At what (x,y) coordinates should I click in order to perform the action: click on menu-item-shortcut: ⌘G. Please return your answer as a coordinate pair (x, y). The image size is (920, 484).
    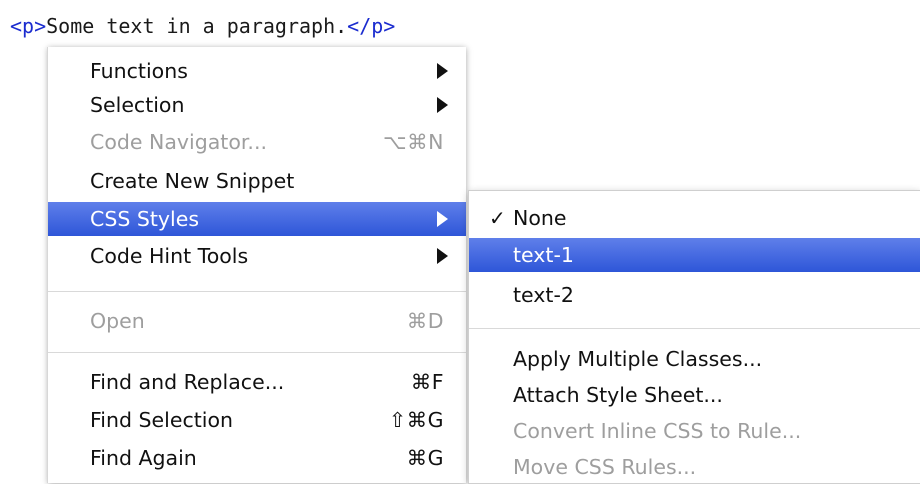
    Looking at the image, I should click on (425, 458).